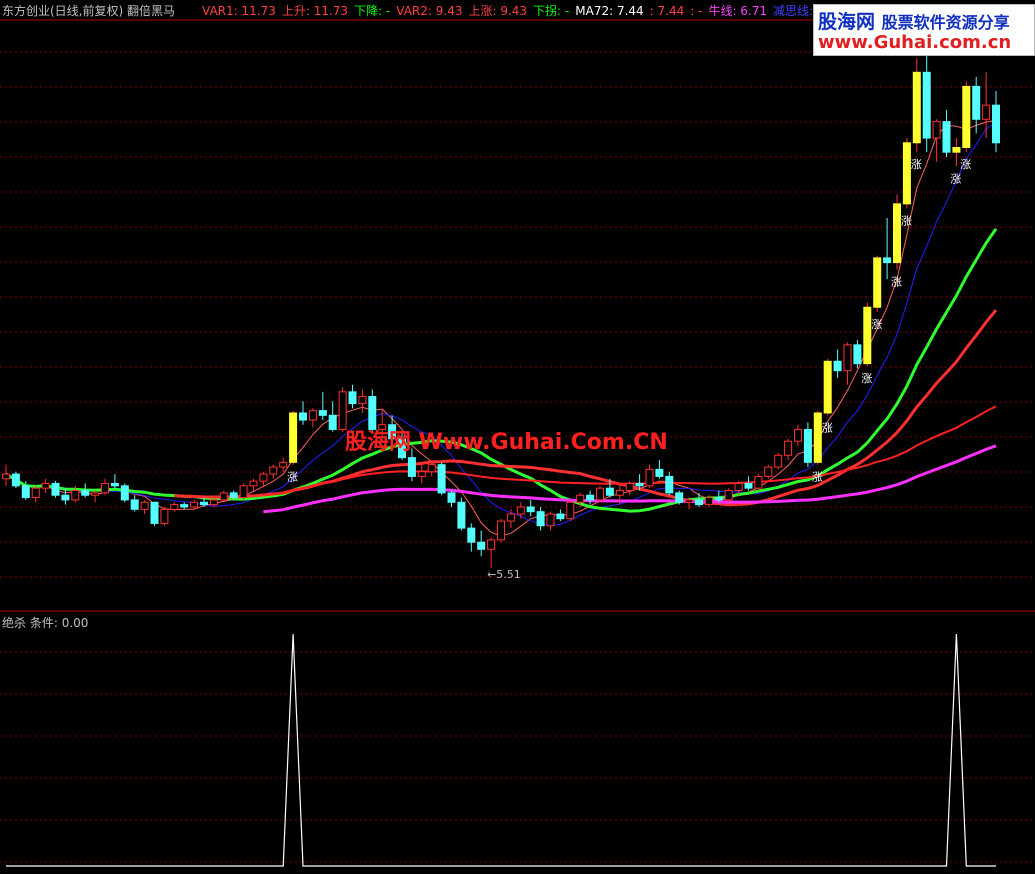 The image size is (1035, 874). I want to click on indicator-value-9: 牛线: 6.71, so click(738, 11).